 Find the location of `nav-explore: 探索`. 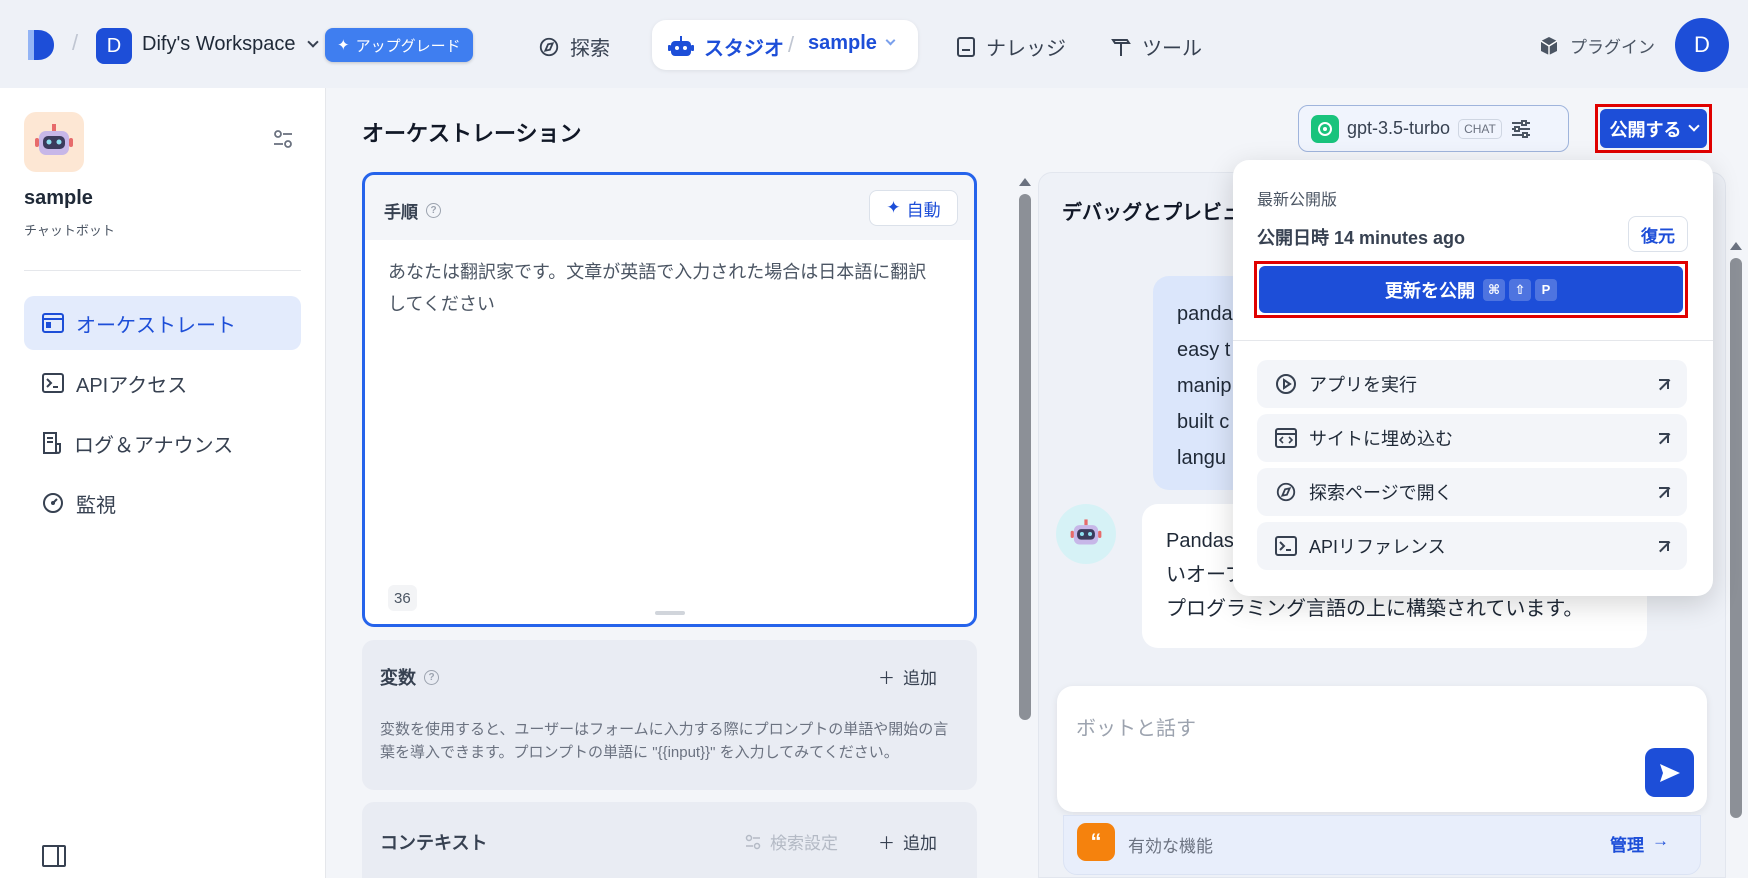

nav-explore: 探索 is located at coordinates (574, 46).